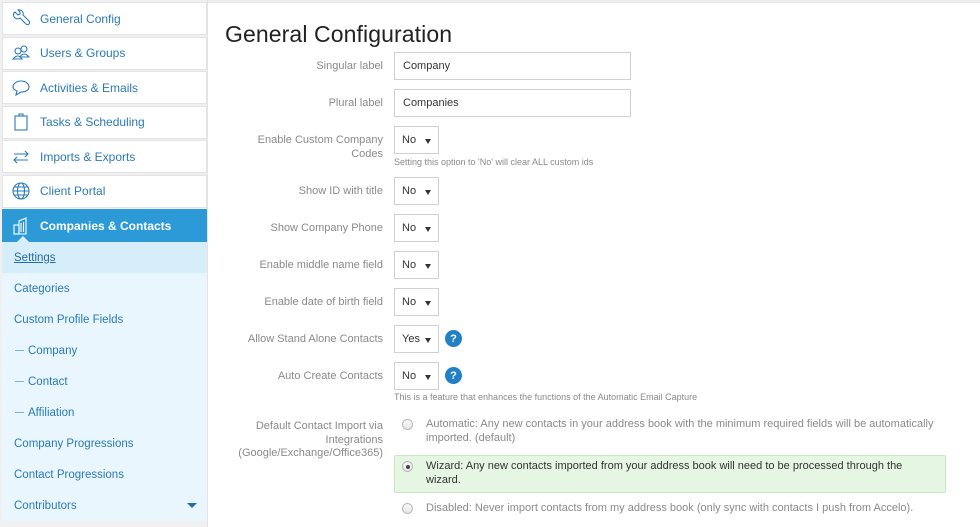 This screenshot has width=980, height=527. What do you see at coordinates (323, 302) in the screenshot?
I see `dob-label: Enable date of birth field` at bounding box center [323, 302].